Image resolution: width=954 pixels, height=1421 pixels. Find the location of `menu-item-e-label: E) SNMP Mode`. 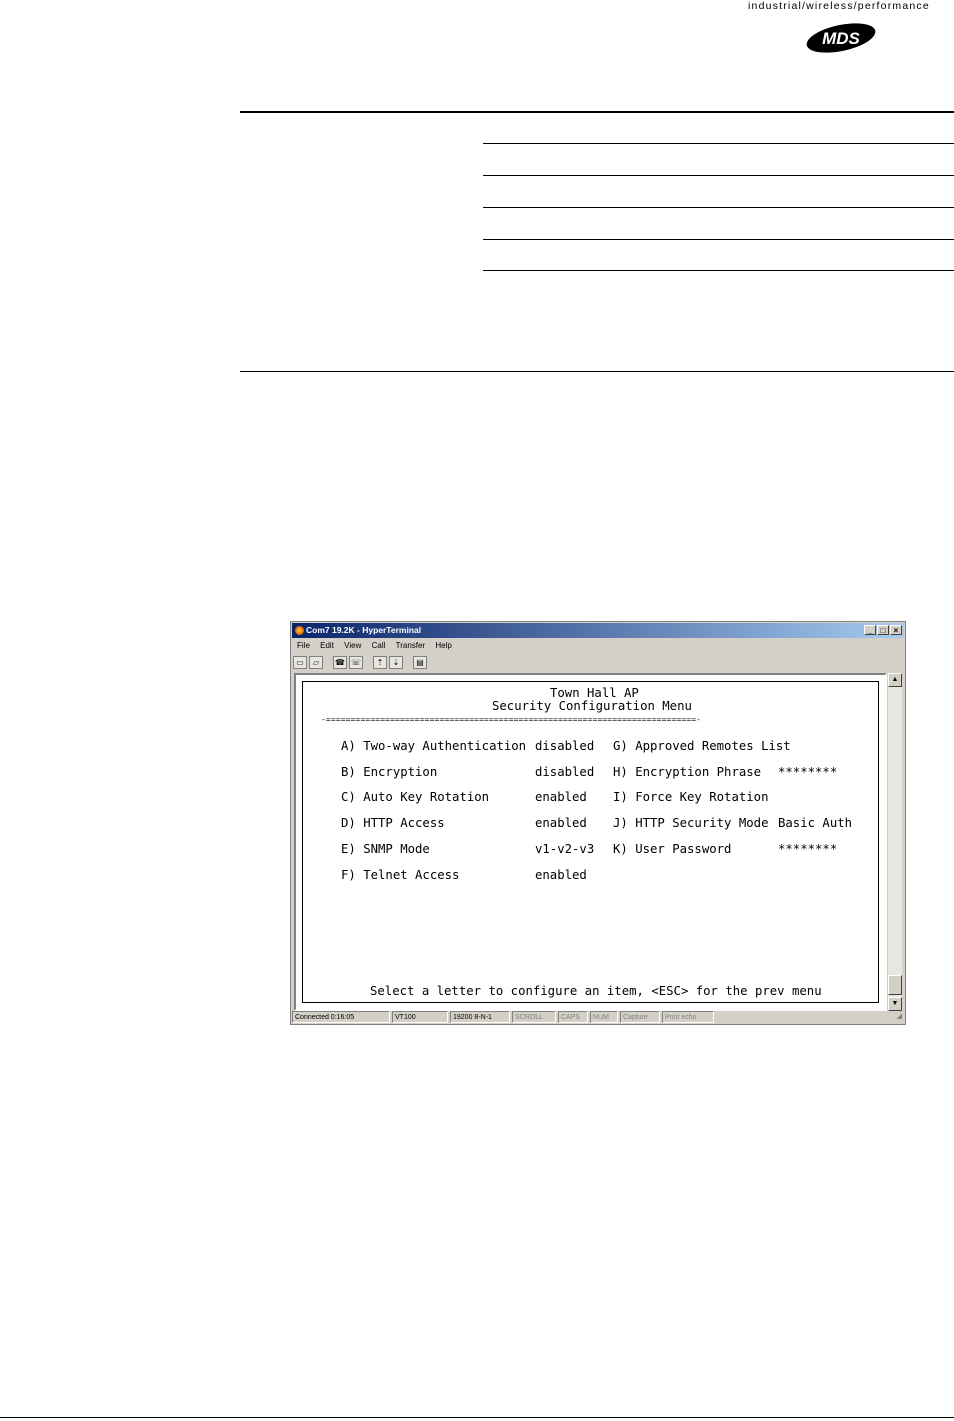

menu-item-e-label: E) SNMP Mode is located at coordinates (385, 849).